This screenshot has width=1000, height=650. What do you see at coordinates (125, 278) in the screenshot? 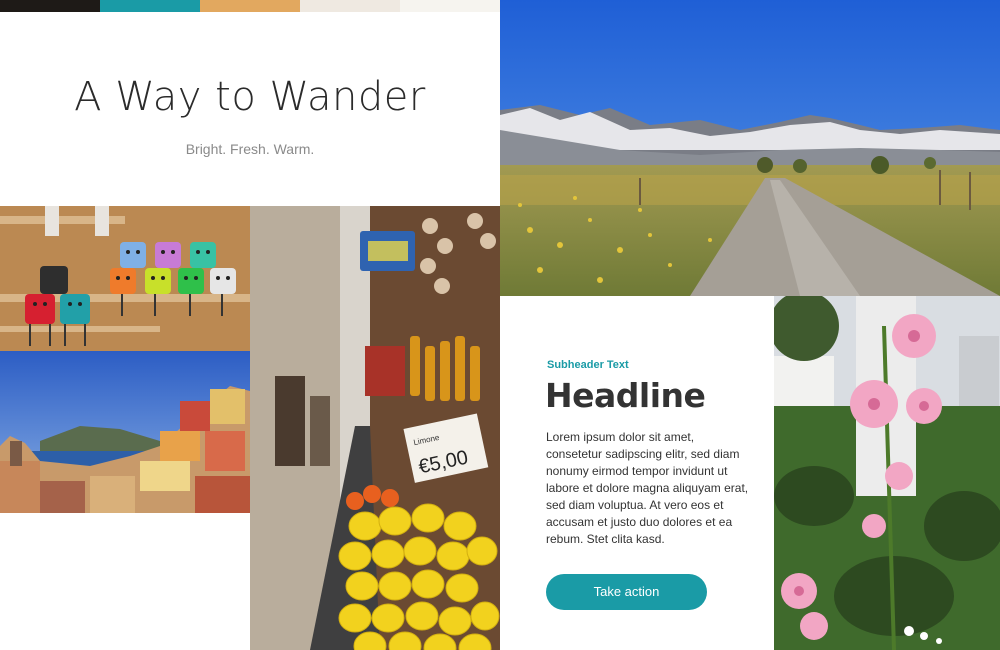
I see `toy-robots-photo` at bounding box center [125, 278].